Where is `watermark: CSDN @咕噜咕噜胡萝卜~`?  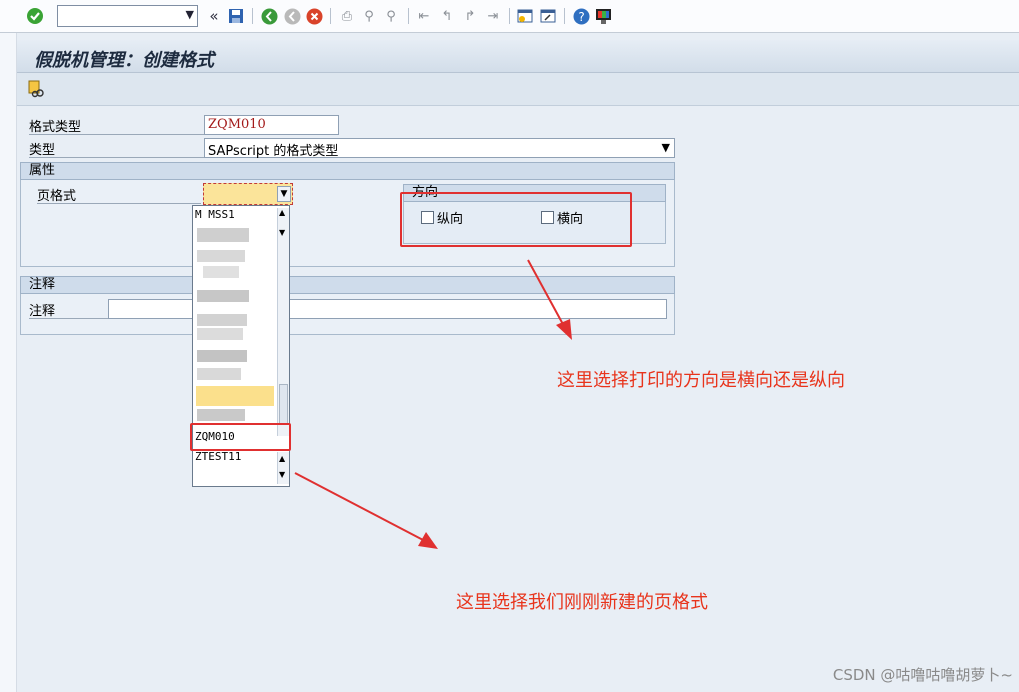 watermark: CSDN @咕噜咕噜胡萝卜~ is located at coordinates (922, 675).